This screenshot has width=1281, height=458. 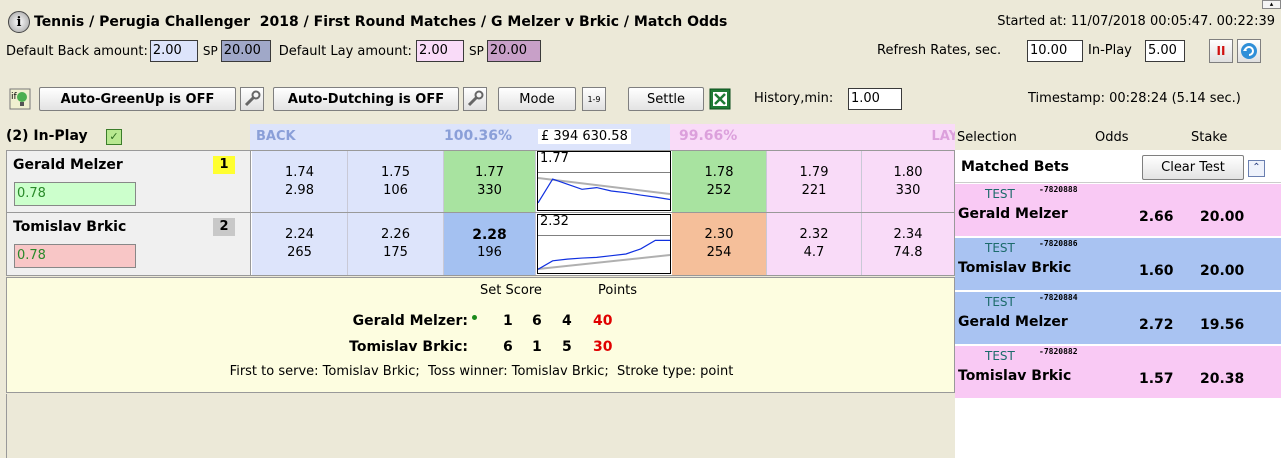 What do you see at coordinates (1156, 379) in the screenshot?
I see `bet-odds: 1.57` at bounding box center [1156, 379].